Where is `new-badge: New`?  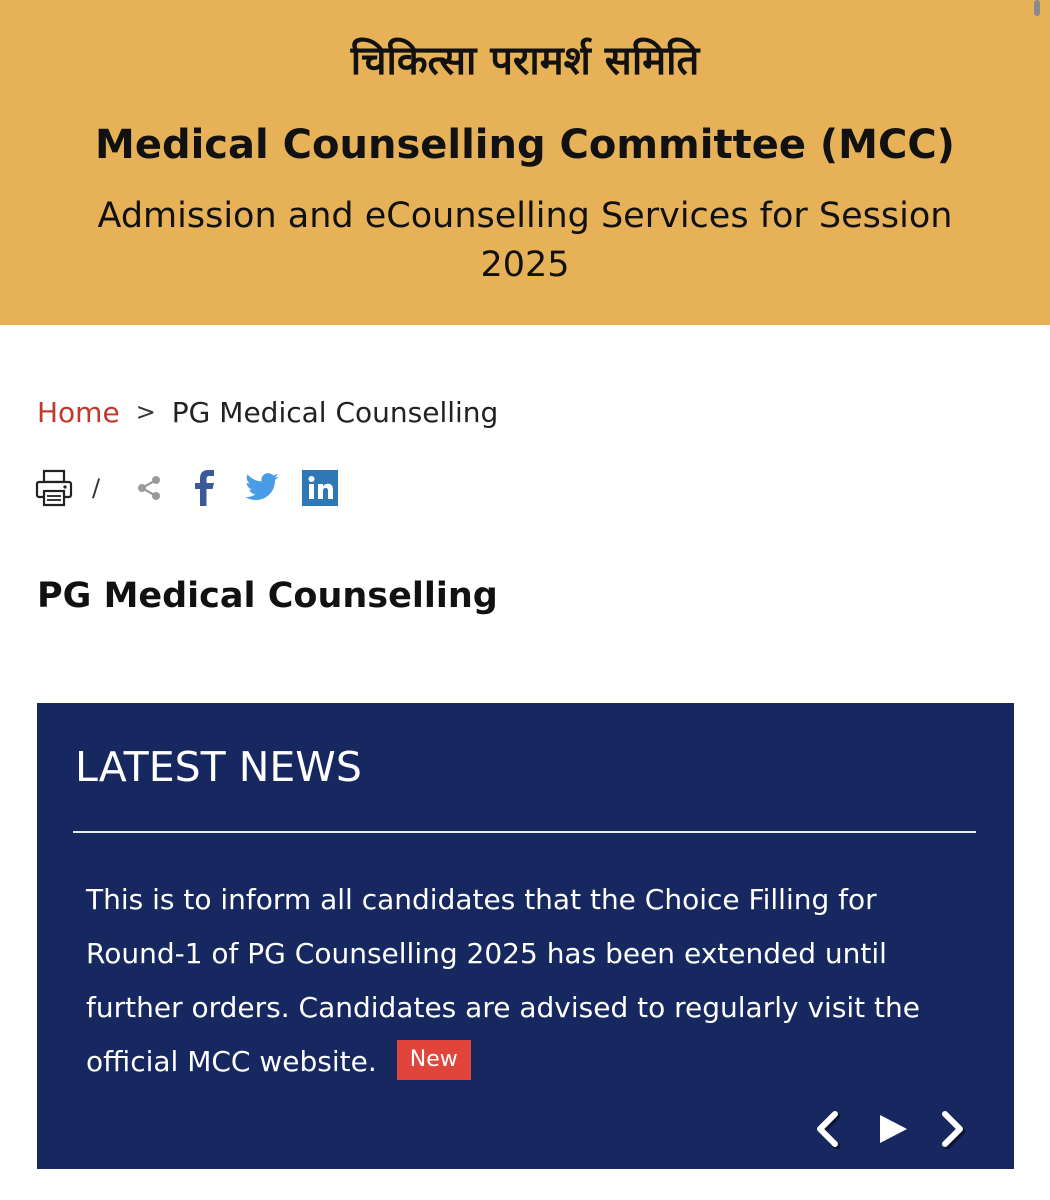
new-badge: New is located at coordinates (433, 1060).